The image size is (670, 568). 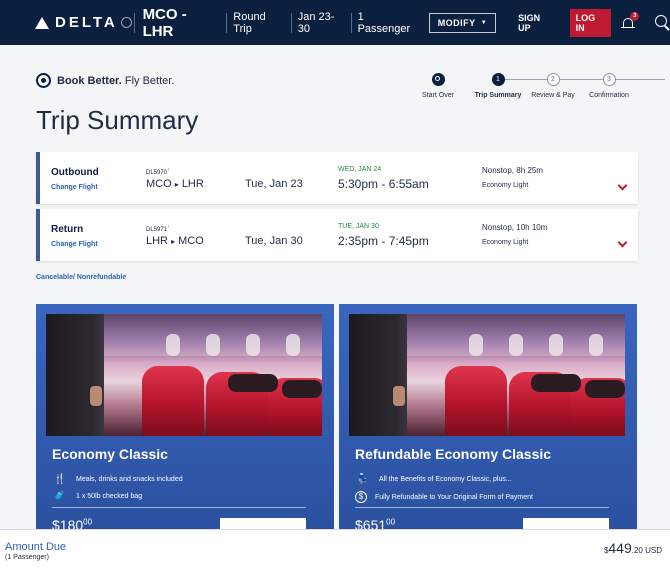 What do you see at coordinates (363, 479) in the screenshot?
I see `seat-icon: 💺` at bounding box center [363, 479].